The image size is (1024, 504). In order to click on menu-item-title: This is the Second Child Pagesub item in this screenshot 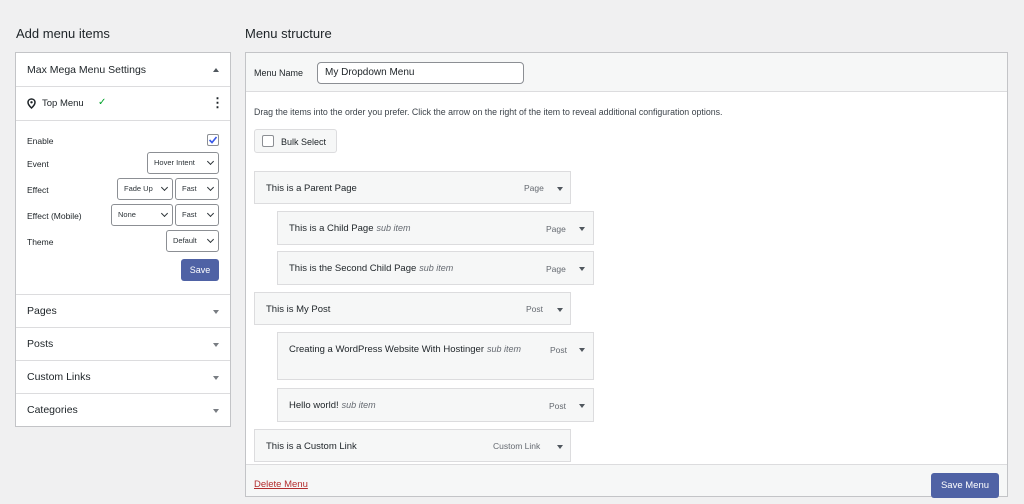, I will do `click(371, 268)`.